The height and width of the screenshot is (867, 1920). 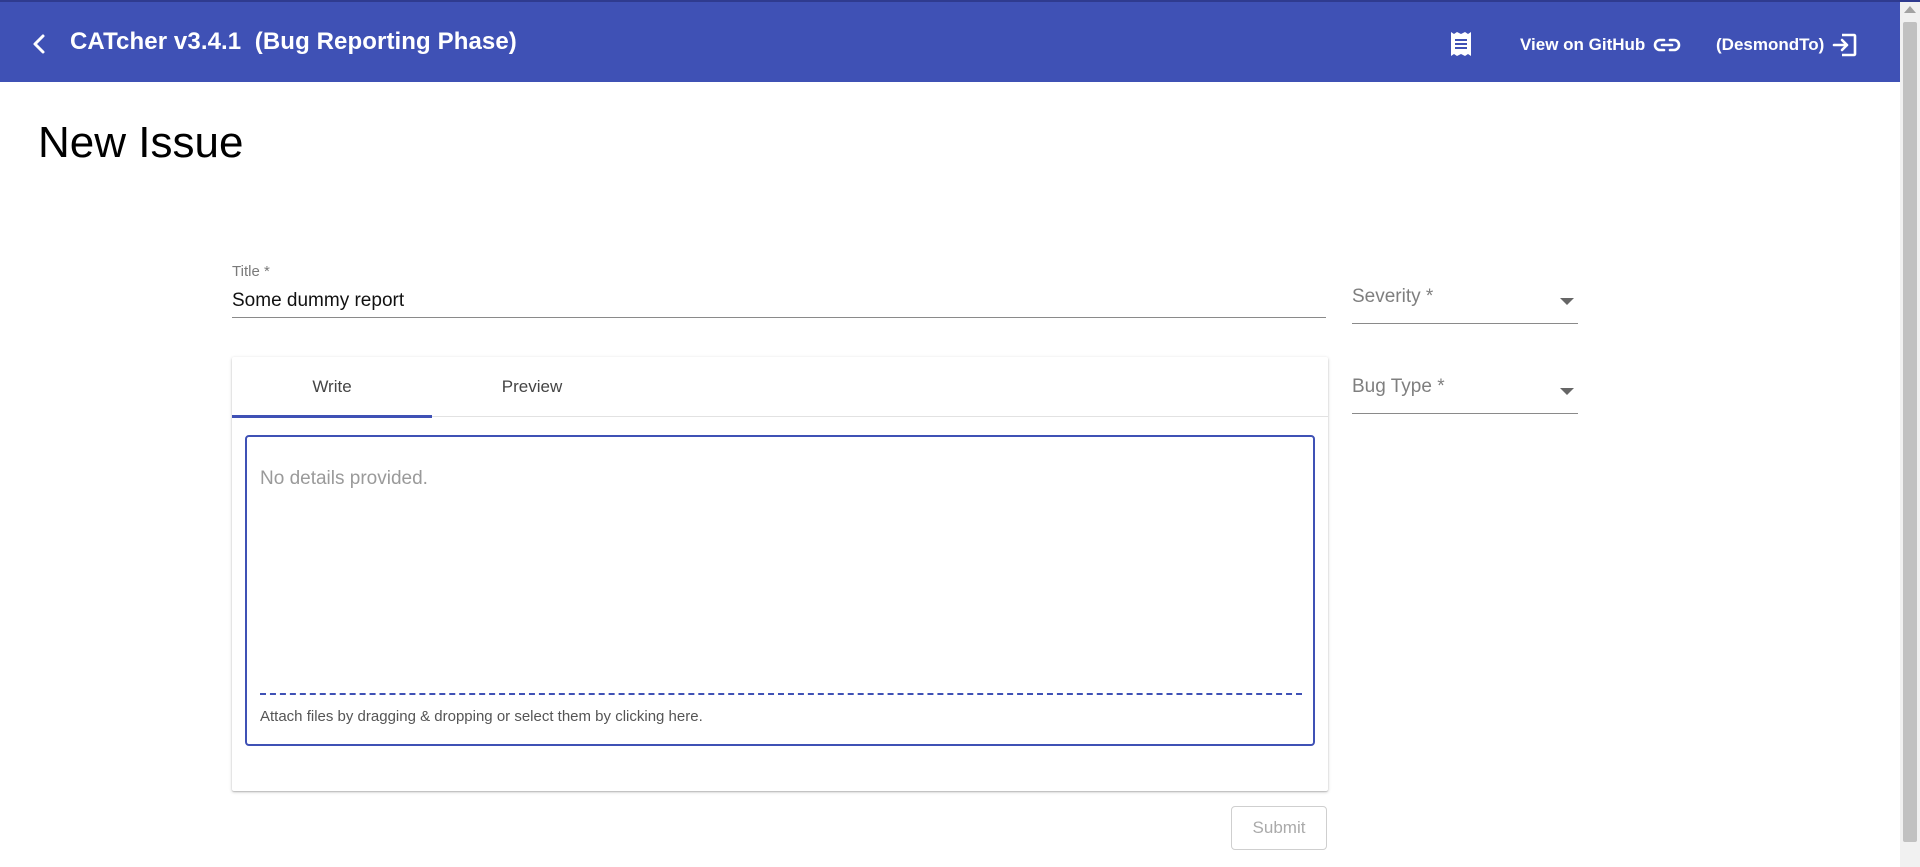 I want to click on title-input, so click(x=779, y=301).